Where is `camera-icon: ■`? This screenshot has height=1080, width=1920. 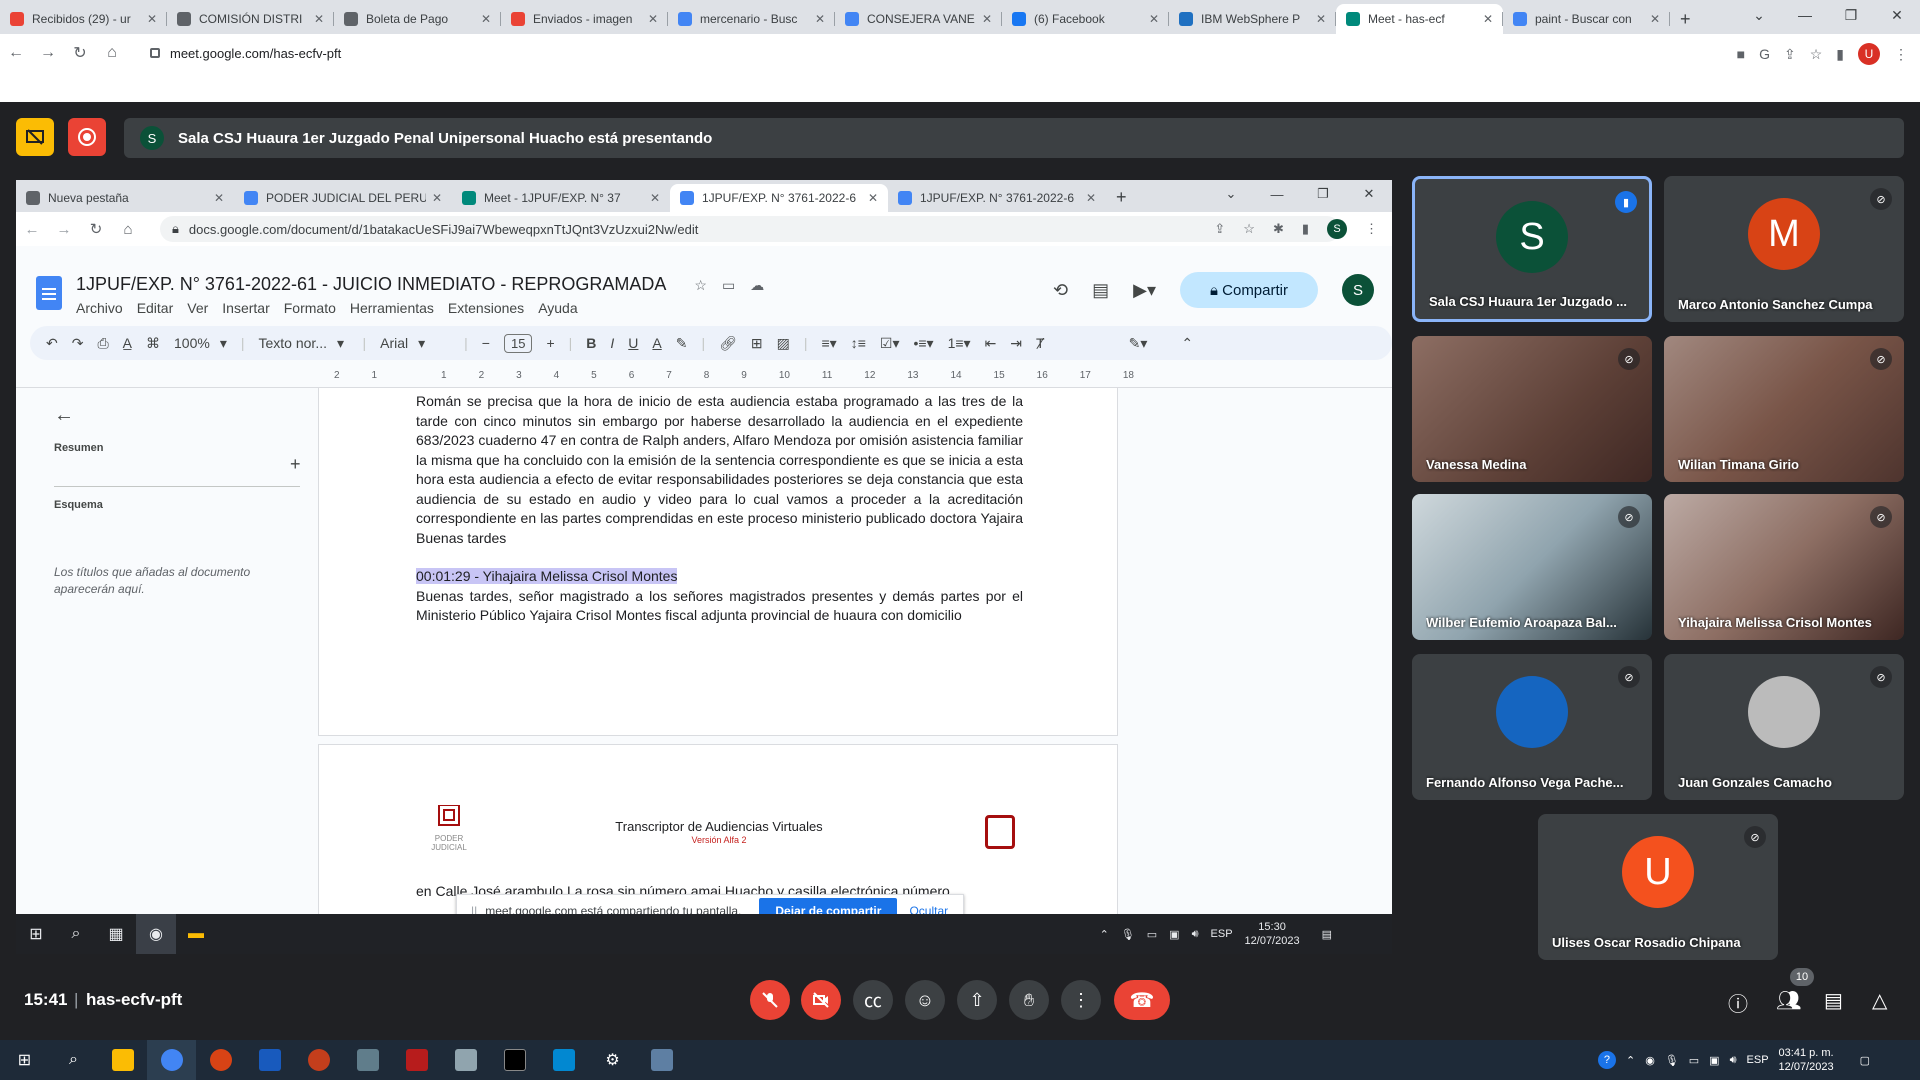 camera-icon: ■ is located at coordinates (1741, 54).